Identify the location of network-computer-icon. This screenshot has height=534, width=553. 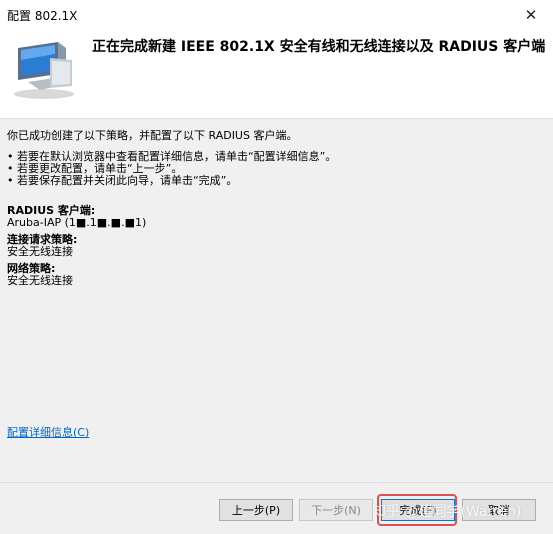
(44, 70).